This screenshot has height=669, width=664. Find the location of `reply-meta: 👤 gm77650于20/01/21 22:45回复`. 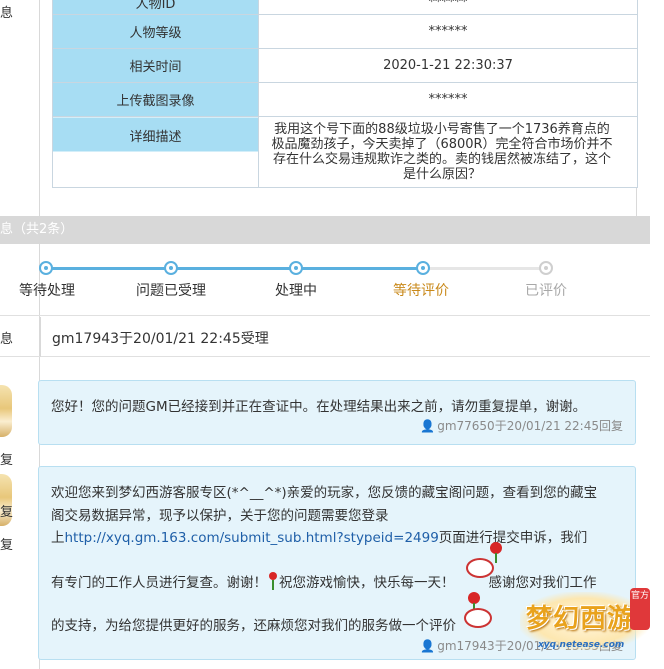

reply-meta: 👤 gm77650于20/01/21 22:45回复 is located at coordinates (521, 425).